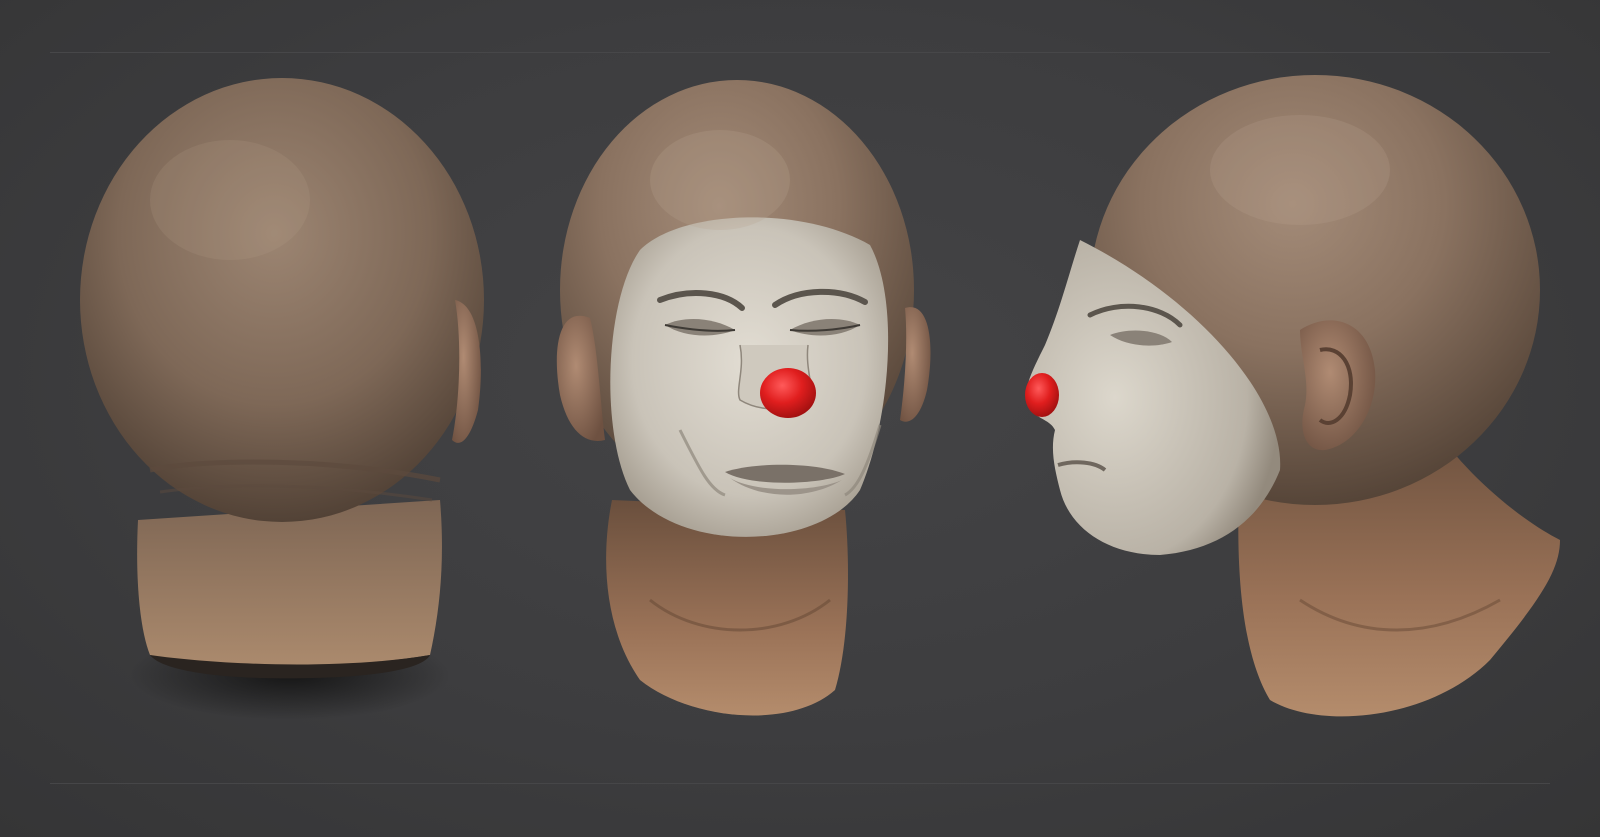 The image size is (1600, 837). What do you see at coordinates (282, 300) in the screenshot?
I see `back-view-skull` at bounding box center [282, 300].